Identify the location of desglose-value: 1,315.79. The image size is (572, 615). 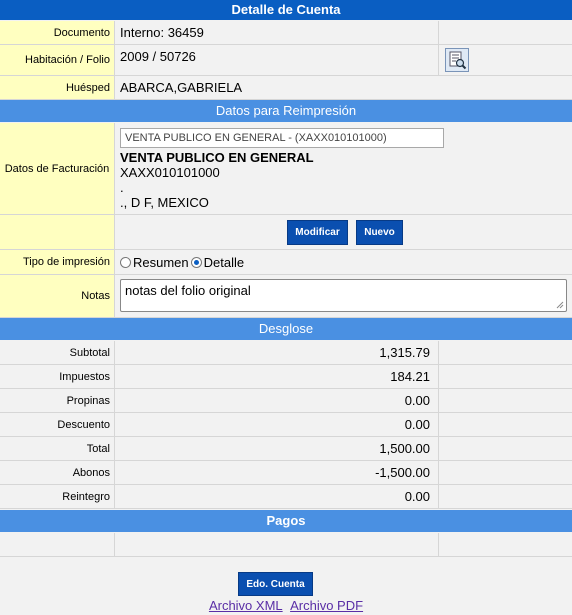
(404, 352).